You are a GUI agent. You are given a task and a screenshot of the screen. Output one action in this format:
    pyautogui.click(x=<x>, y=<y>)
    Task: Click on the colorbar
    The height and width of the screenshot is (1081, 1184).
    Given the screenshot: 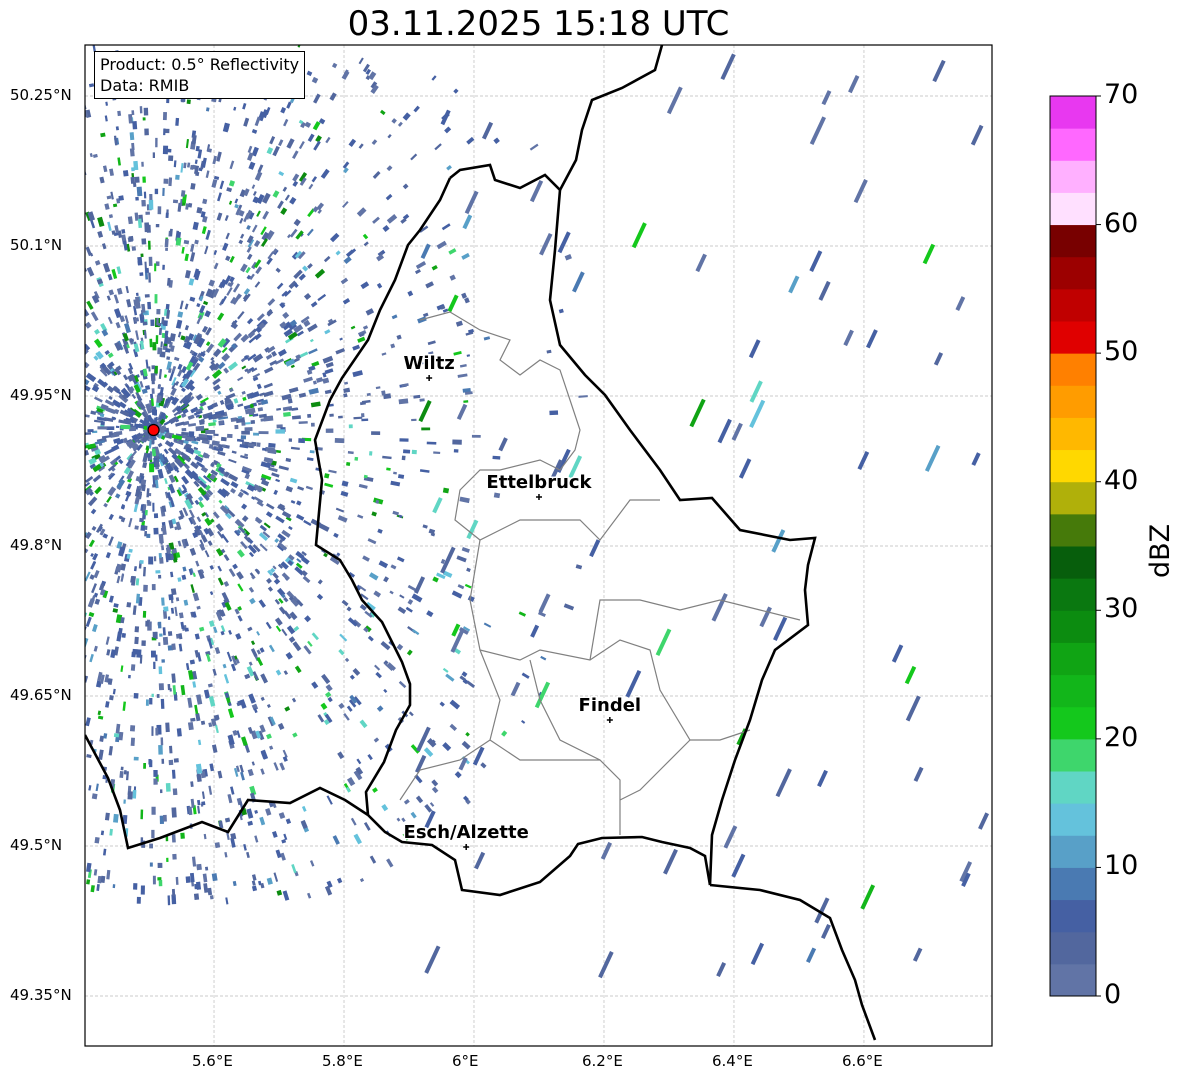 What is the action you would take?
    pyautogui.click(x=1075, y=546)
    